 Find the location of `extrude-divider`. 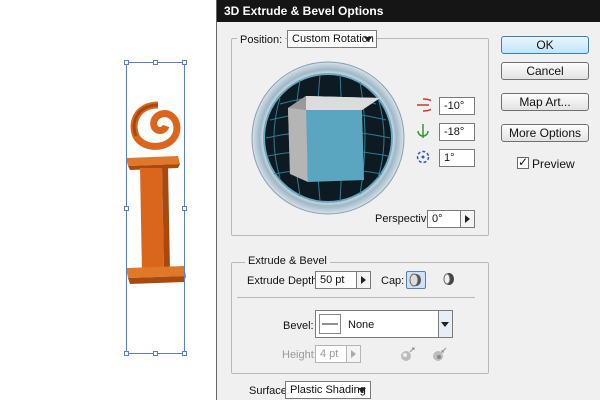

extrude-divider is located at coordinates (356, 297).